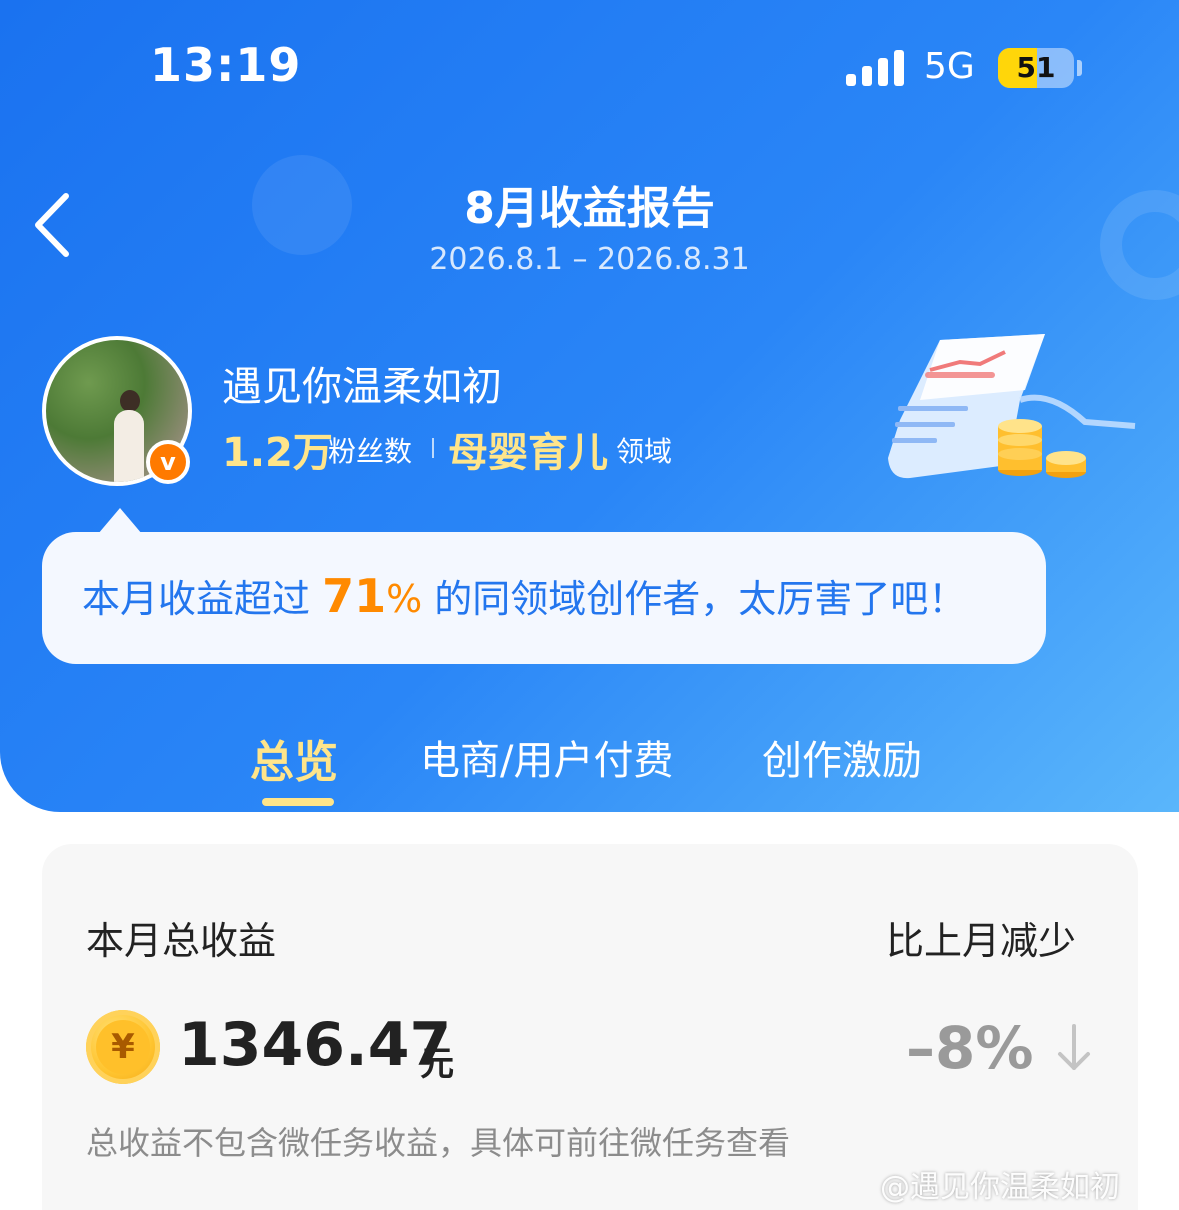  What do you see at coordinates (130, 401) in the screenshot?
I see `avatar-figure-head` at bounding box center [130, 401].